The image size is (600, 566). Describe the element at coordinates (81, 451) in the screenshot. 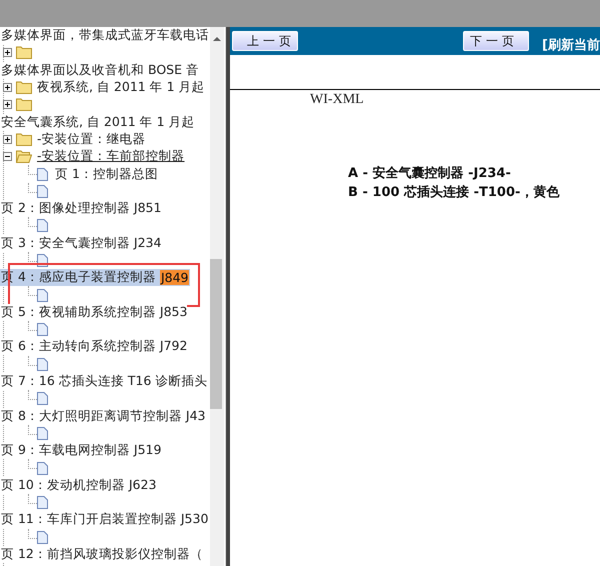

I see `tree-item: 页 9：车载电网控制器 J519` at that location.